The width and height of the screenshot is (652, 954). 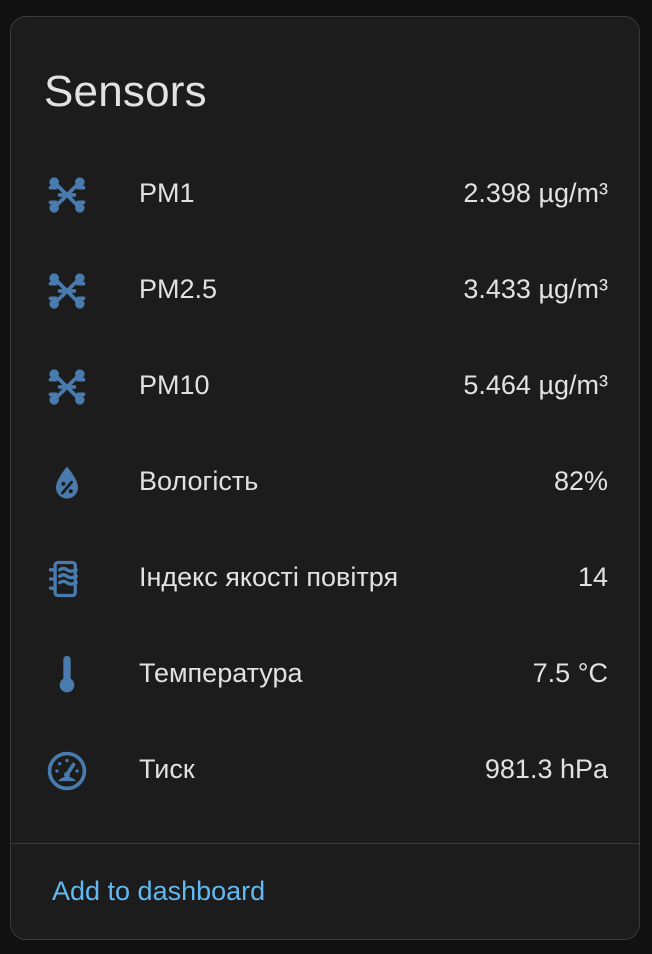 What do you see at coordinates (325, 194) in the screenshot?
I see `sensor-row-pm1: PM1 2.398 µg/m³` at bounding box center [325, 194].